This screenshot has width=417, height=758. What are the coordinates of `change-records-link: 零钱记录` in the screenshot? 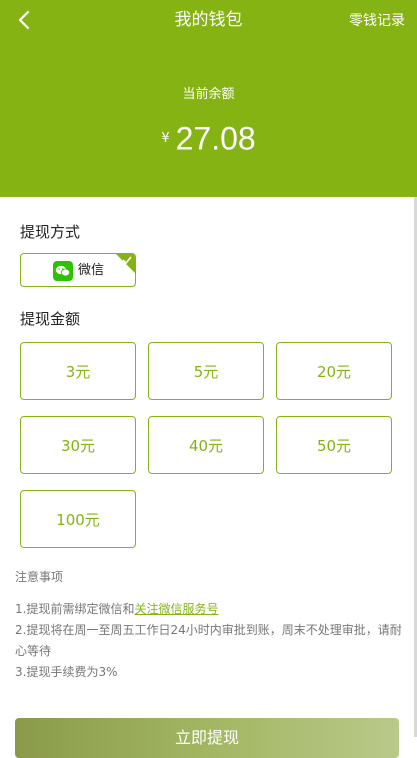 It's located at (377, 21).